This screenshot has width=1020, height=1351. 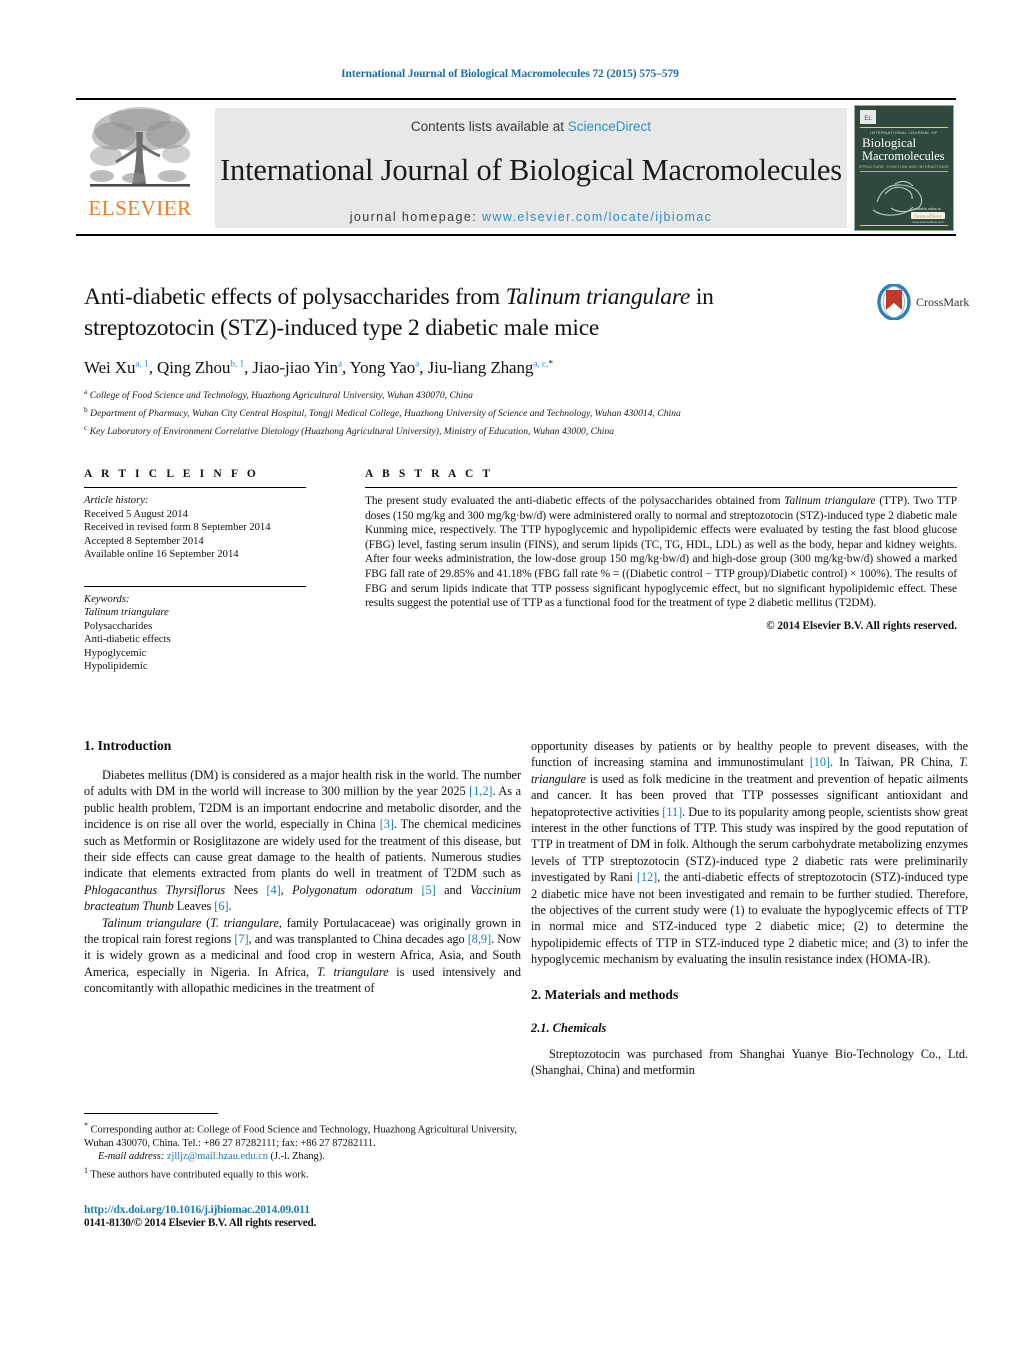 What do you see at coordinates (903, 156) in the screenshot?
I see `svg-text: Macromolecules` at bounding box center [903, 156].